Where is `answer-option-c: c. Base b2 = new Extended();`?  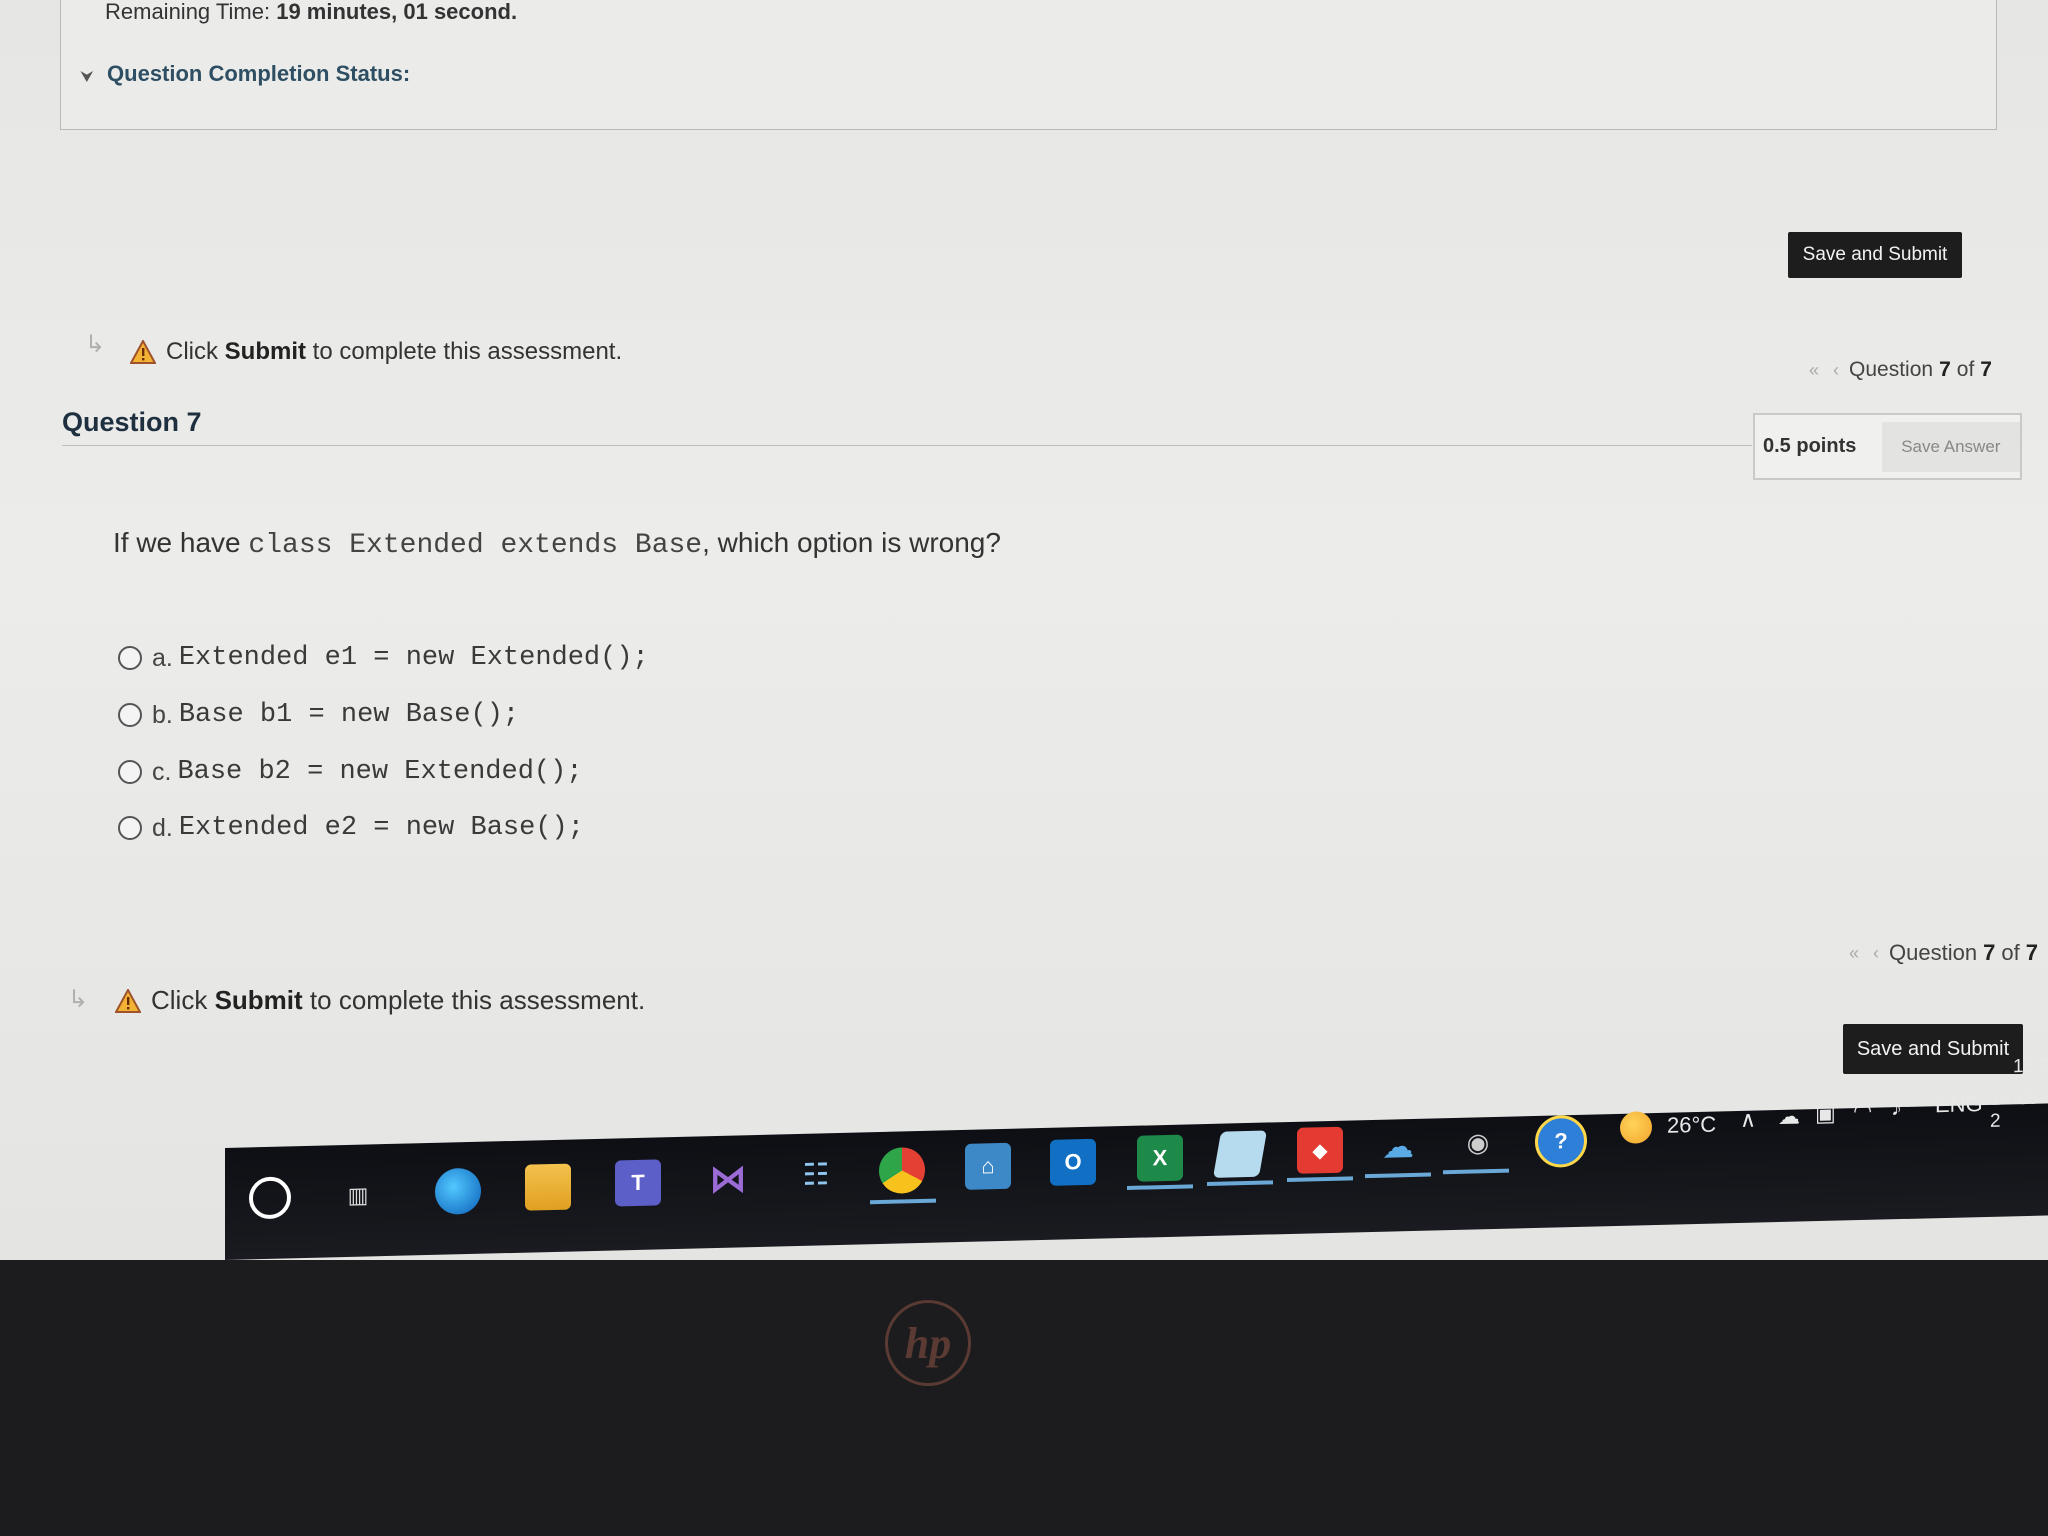 answer-option-c: c. Base b2 = new Extended(); is located at coordinates (350, 772).